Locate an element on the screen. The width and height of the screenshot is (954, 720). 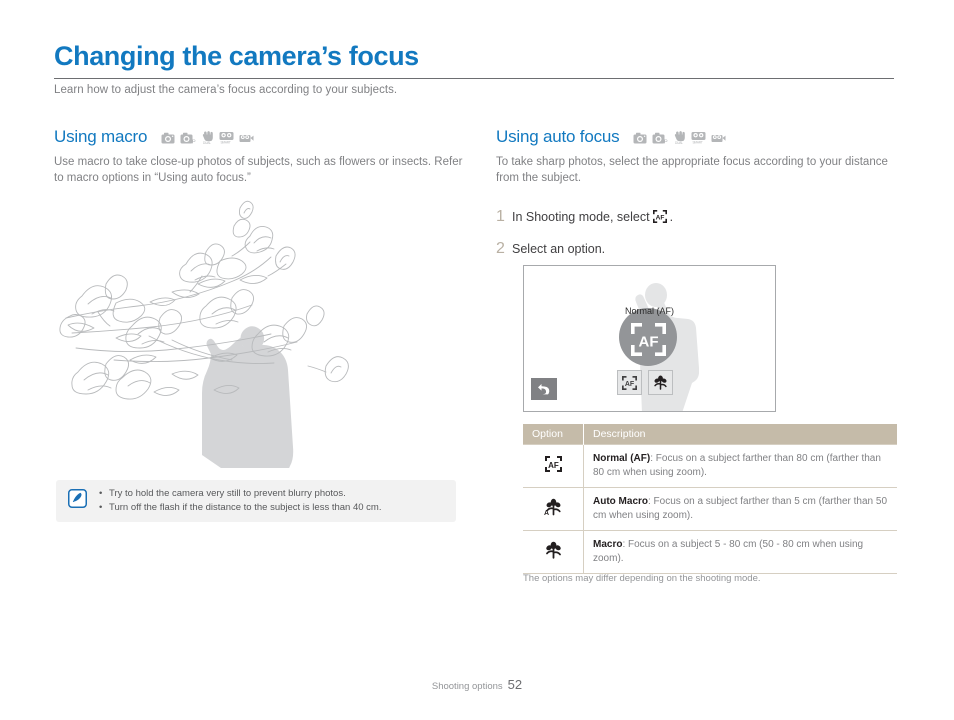
step-2: 2 Select an option. is located at coordinates (696, 249).